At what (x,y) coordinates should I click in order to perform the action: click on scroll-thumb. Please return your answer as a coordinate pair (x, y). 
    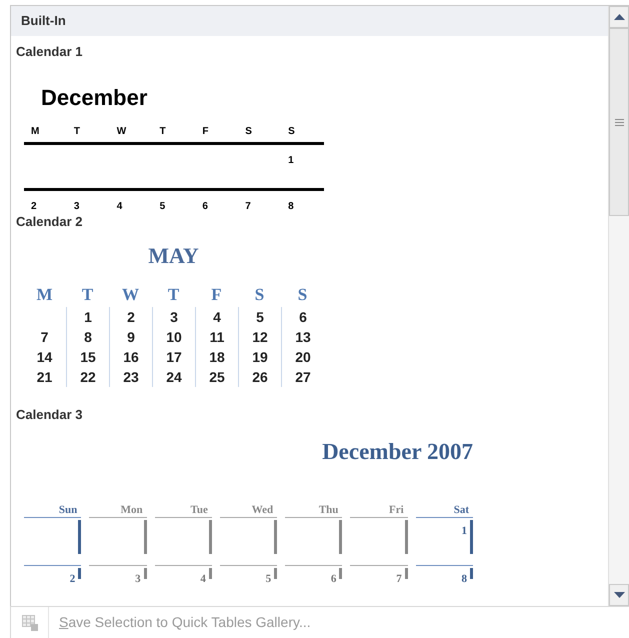
    Looking at the image, I should click on (619, 122).